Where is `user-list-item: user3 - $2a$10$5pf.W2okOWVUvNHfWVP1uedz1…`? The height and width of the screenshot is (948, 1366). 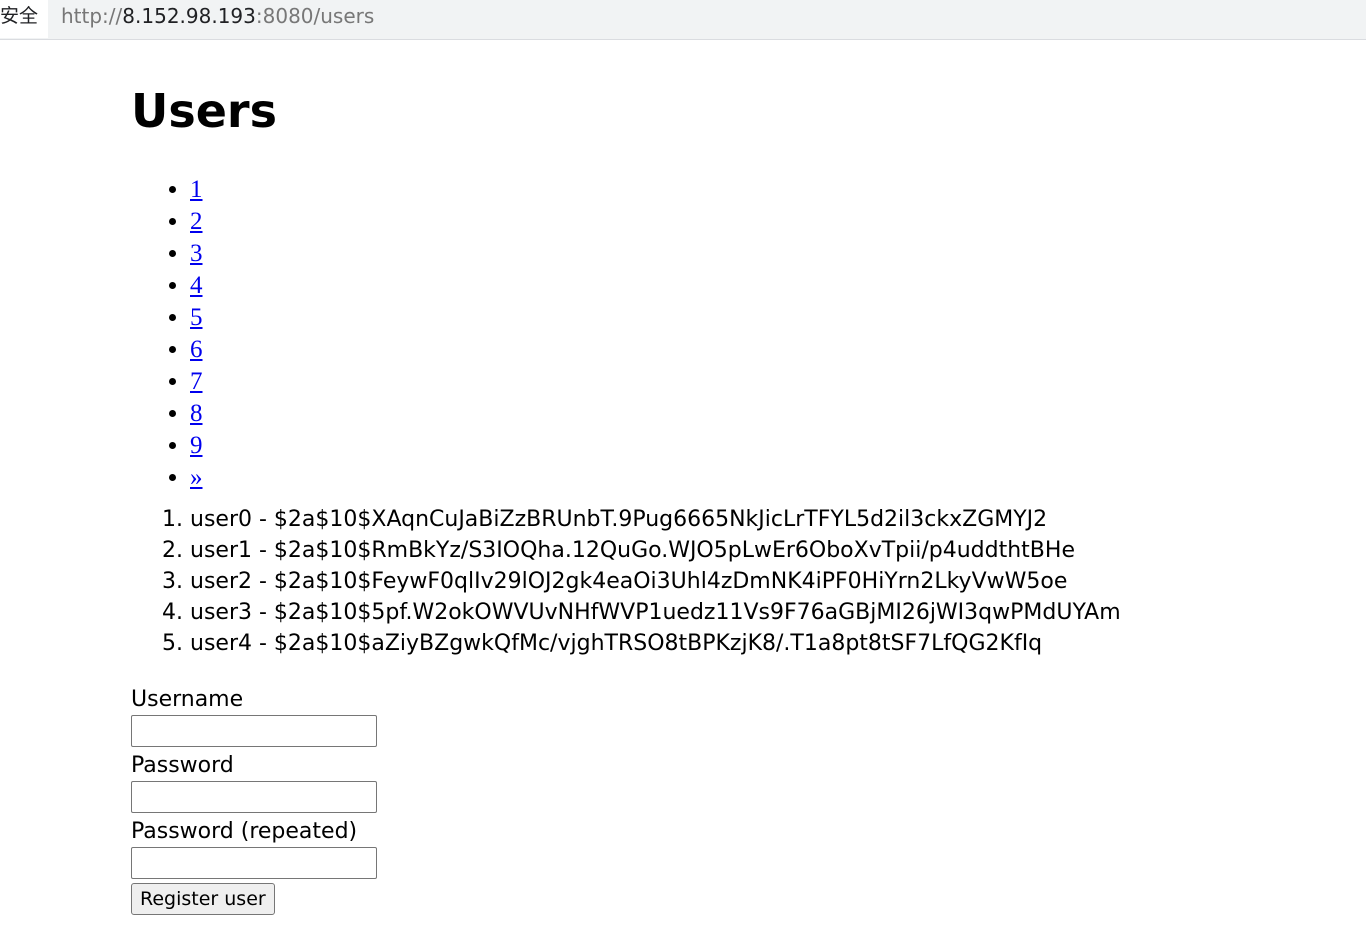 user-list-item: user3 - $2a$10$5pf.W2okOWVUvNHfWVP1uedz1… is located at coordinates (760, 612).